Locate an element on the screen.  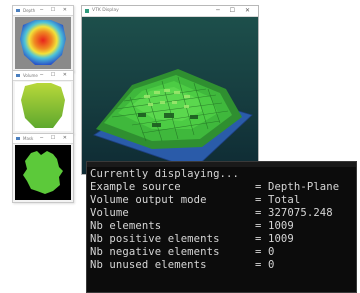
console-row: Nb elements = 1009 is located at coordinates (192, 226).